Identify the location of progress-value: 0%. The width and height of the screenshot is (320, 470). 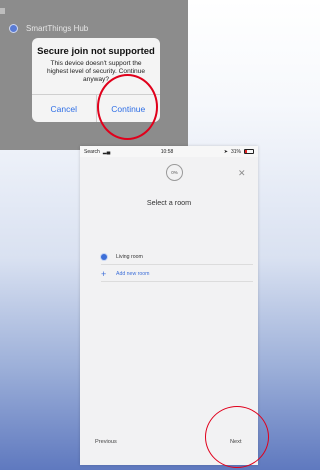
(174, 172).